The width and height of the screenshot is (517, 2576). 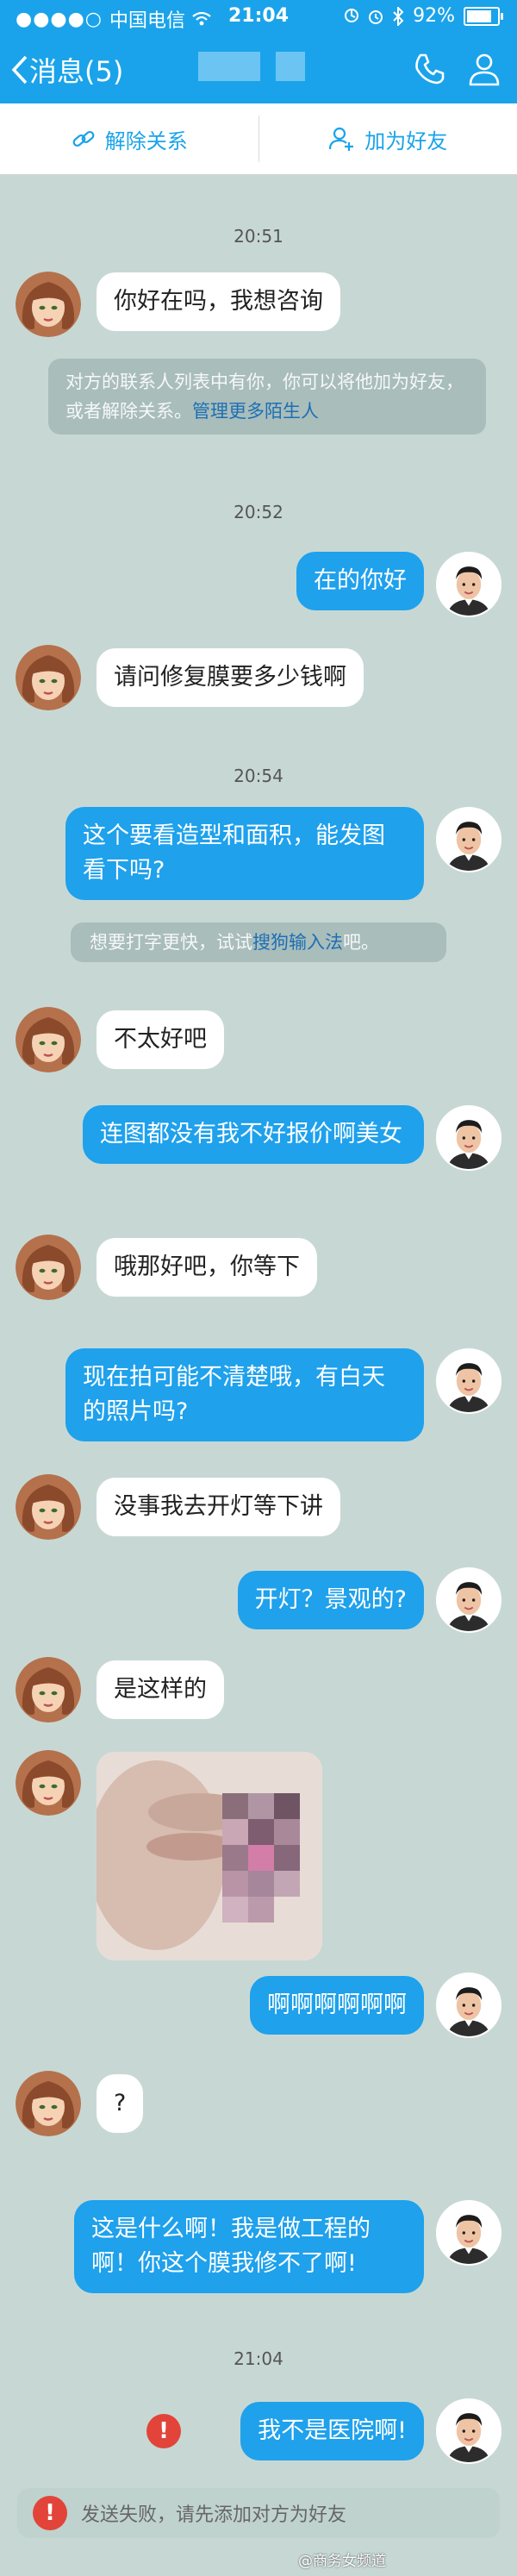 What do you see at coordinates (146, 140) in the screenshot?
I see `remove-relationship-label: 解除关系` at bounding box center [146, 140].